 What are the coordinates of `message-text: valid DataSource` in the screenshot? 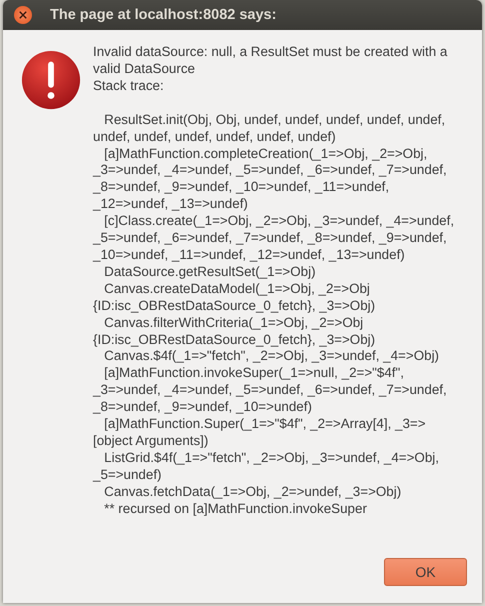 It's located at (144, 69).